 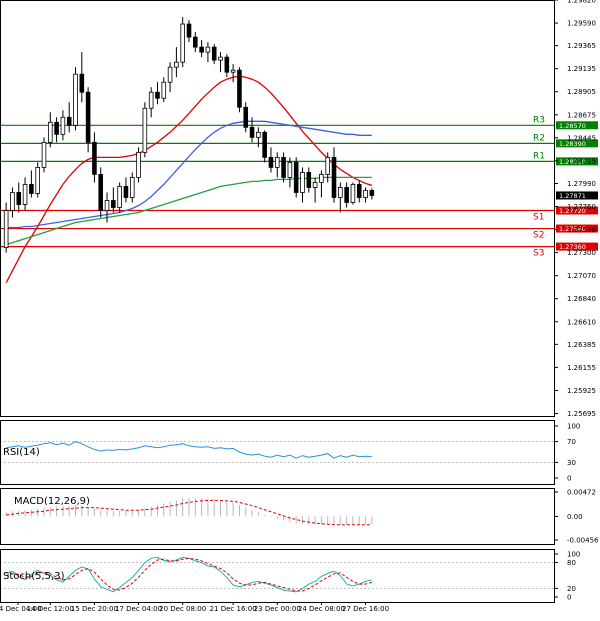 What do you see at coordinates (581, 414) in the screenshot?
I see `price-tick-label: 1.25695` at bounding box center [581, 414].